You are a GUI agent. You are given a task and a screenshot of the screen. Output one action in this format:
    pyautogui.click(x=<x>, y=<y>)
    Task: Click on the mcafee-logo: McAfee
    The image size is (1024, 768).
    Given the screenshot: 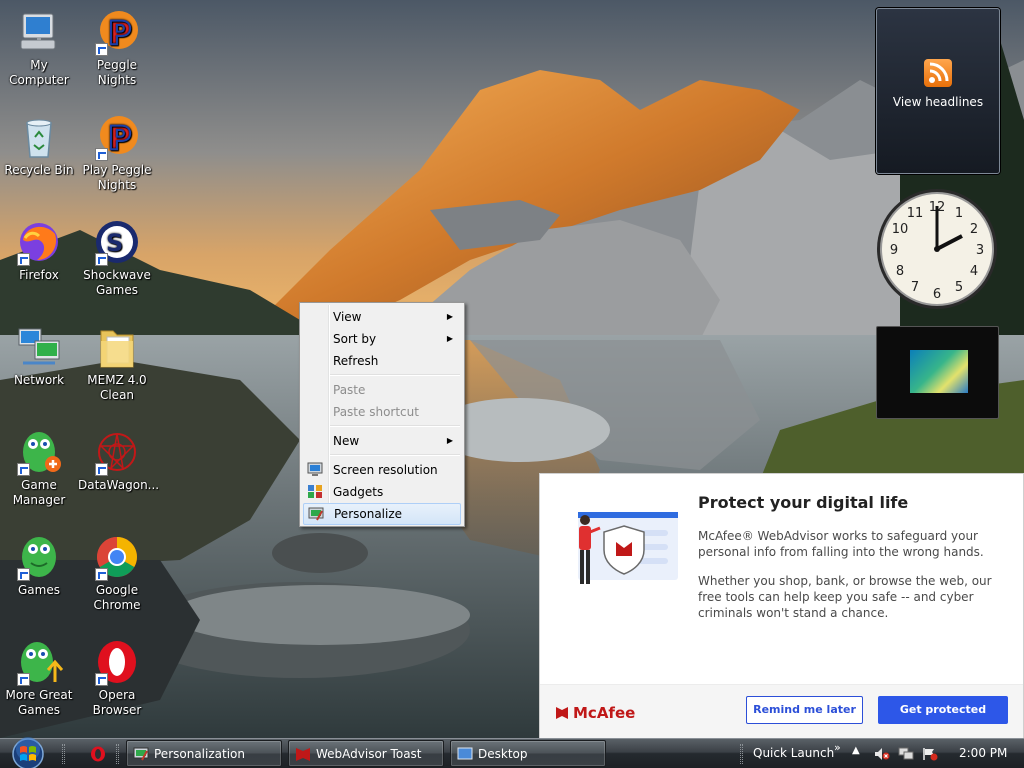 What is the action you would take?
    pyautogui.click(x=595, y=713)
    